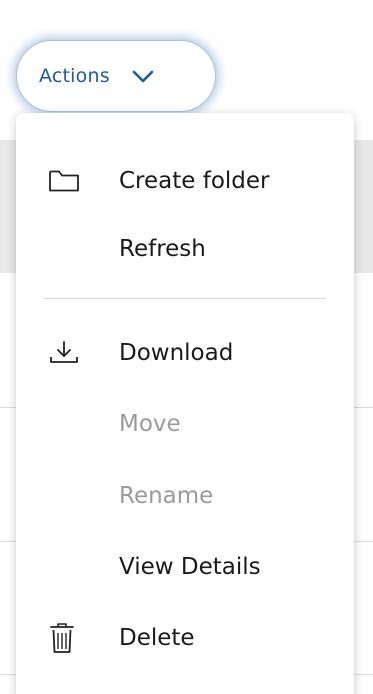  I want to click on menu-item-rename: Rename, so click(185, 496).